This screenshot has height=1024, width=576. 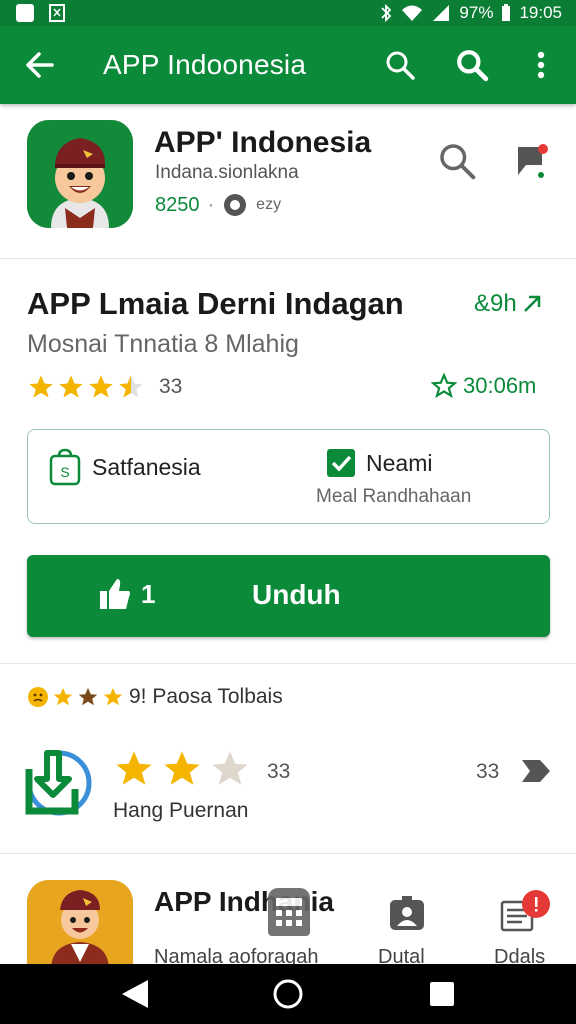 I want to click on face-icon, so click(x=38, y=697).